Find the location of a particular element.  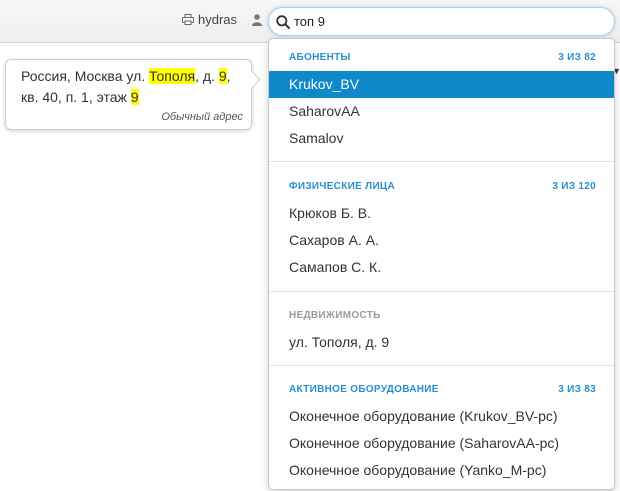

result-item: Оконечное оборудование (SaharovAA-pc) is located at coordinates (441, 443).